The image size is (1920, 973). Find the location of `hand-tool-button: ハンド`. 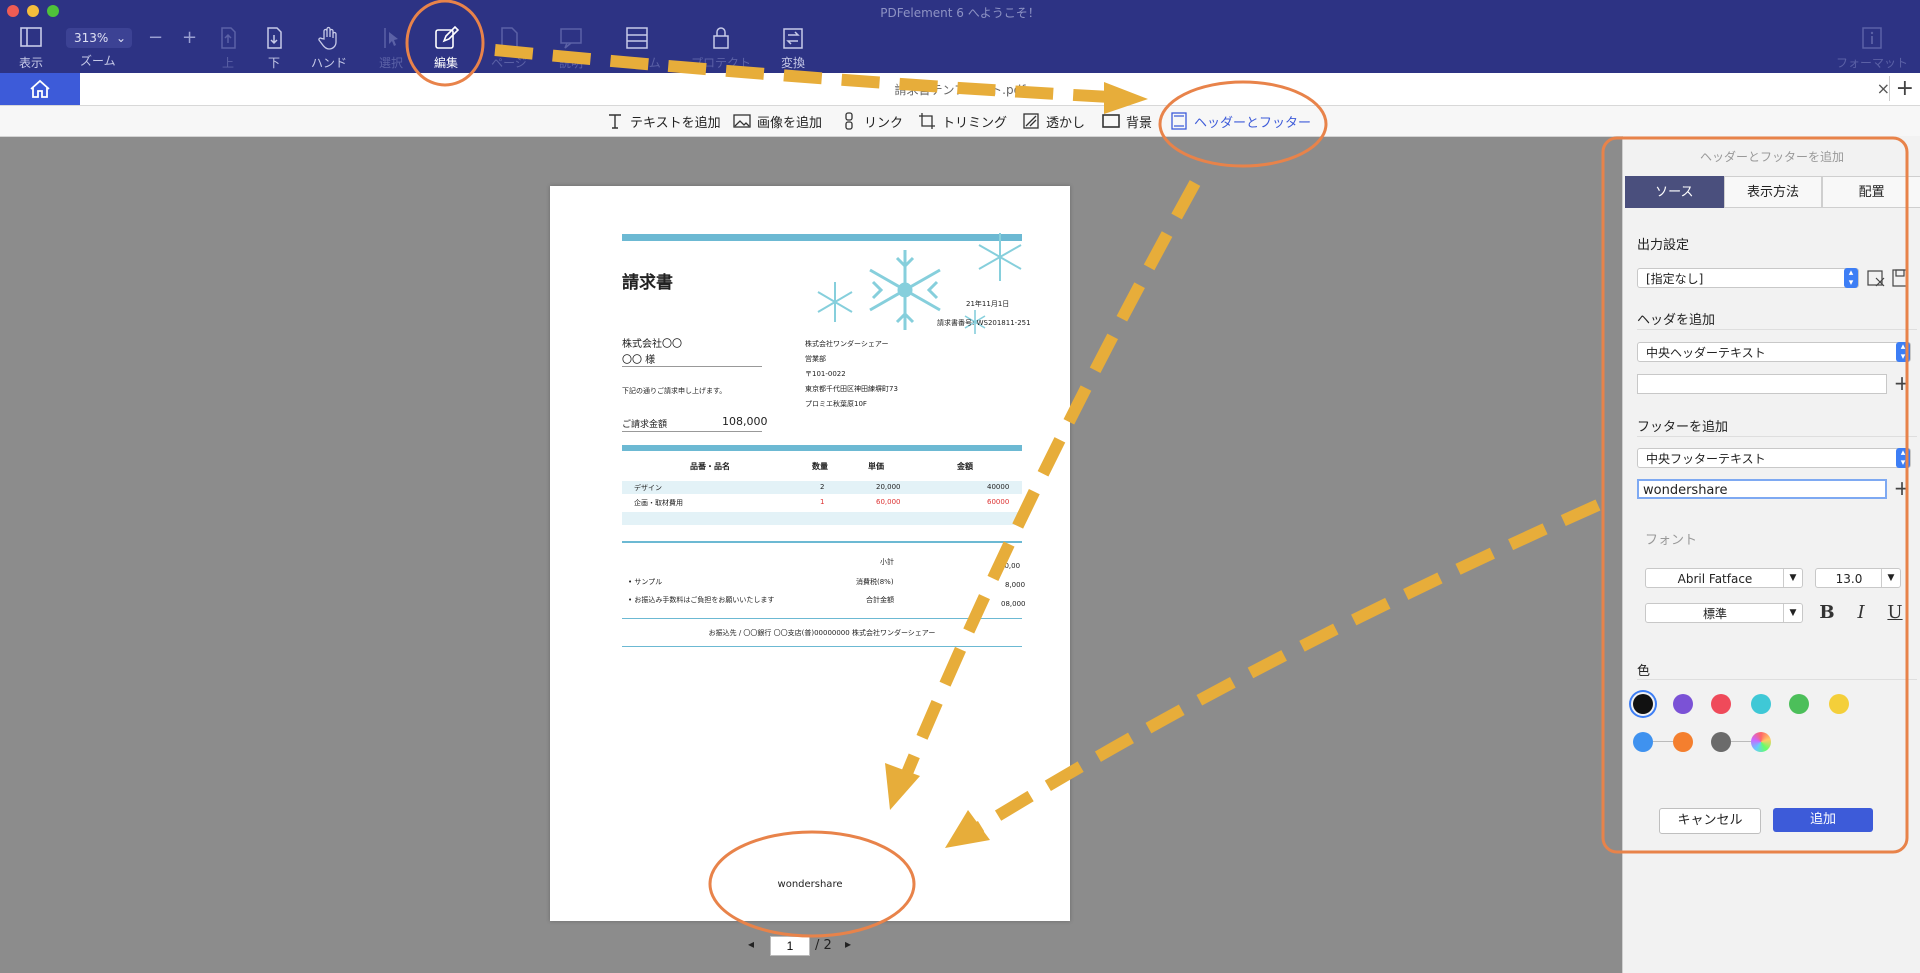

hand-tool-button: ハンド is located at coordinates (329, 47).